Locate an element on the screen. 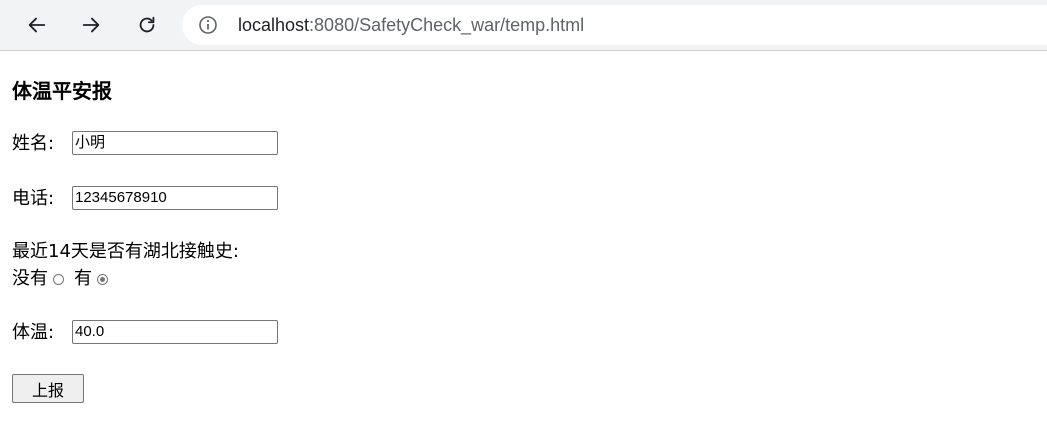 Image resolution: width=1047 pixels, height=432 pixels. browser-toolbar: localhost:8080/SafetyCheck_war/temp.html is located at coordinates (523, 25).